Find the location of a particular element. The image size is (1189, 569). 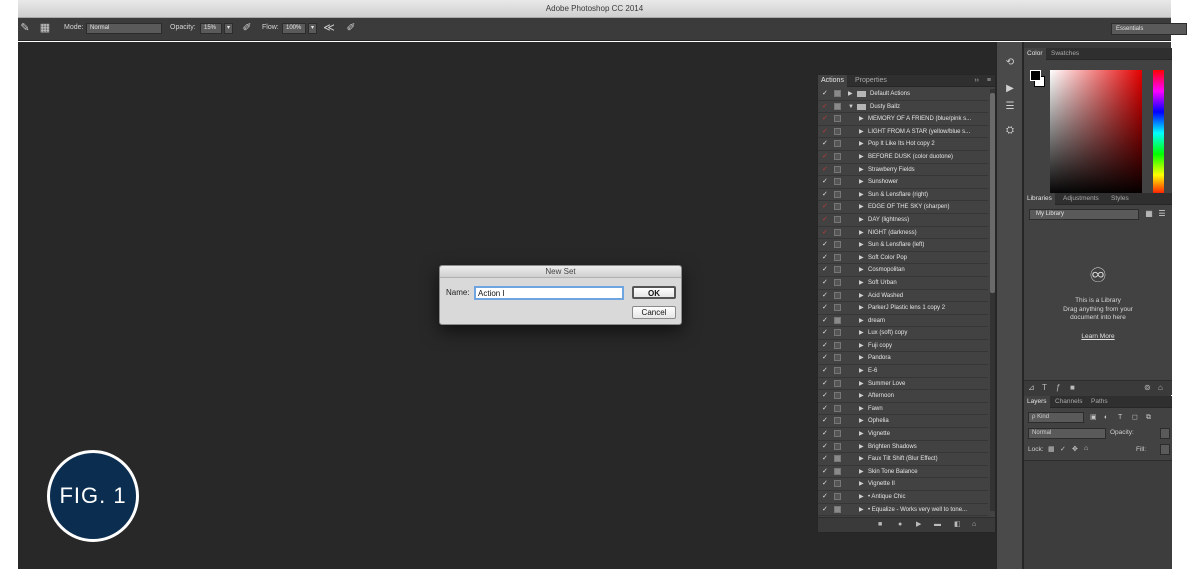

action-row: ✓ ▶ DAY (lightness) is located at coordinates (903, 220).